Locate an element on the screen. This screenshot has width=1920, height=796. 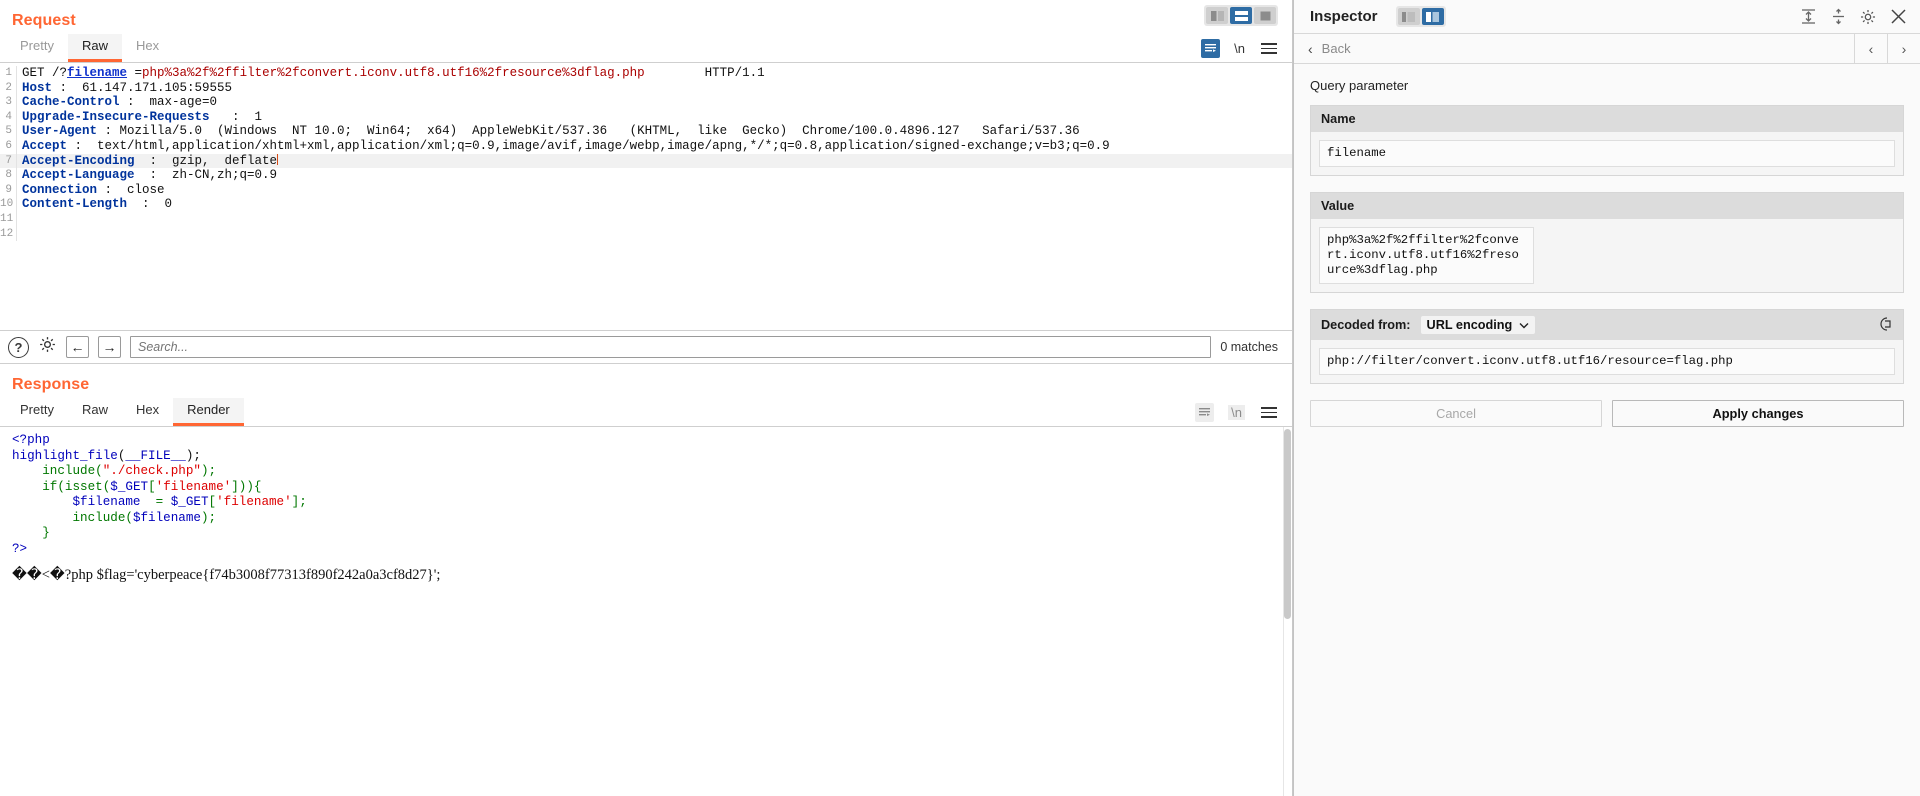
code-token: Host is located at coordinates (37, 87).